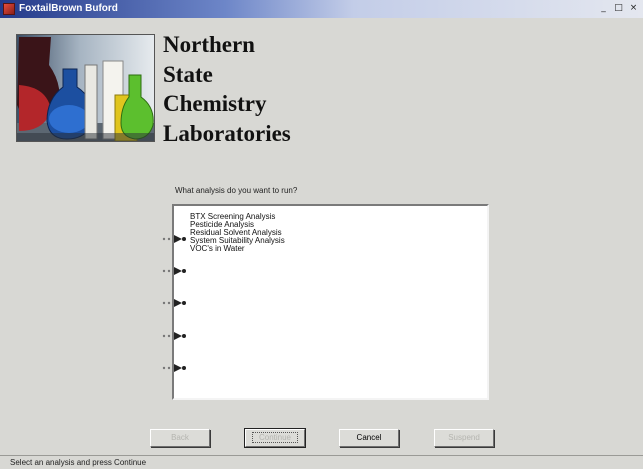  What do you see at coordinates (464, 438) in the screenshot?
I see `suspend-button: Suspend` at bounding box center [464, 438].